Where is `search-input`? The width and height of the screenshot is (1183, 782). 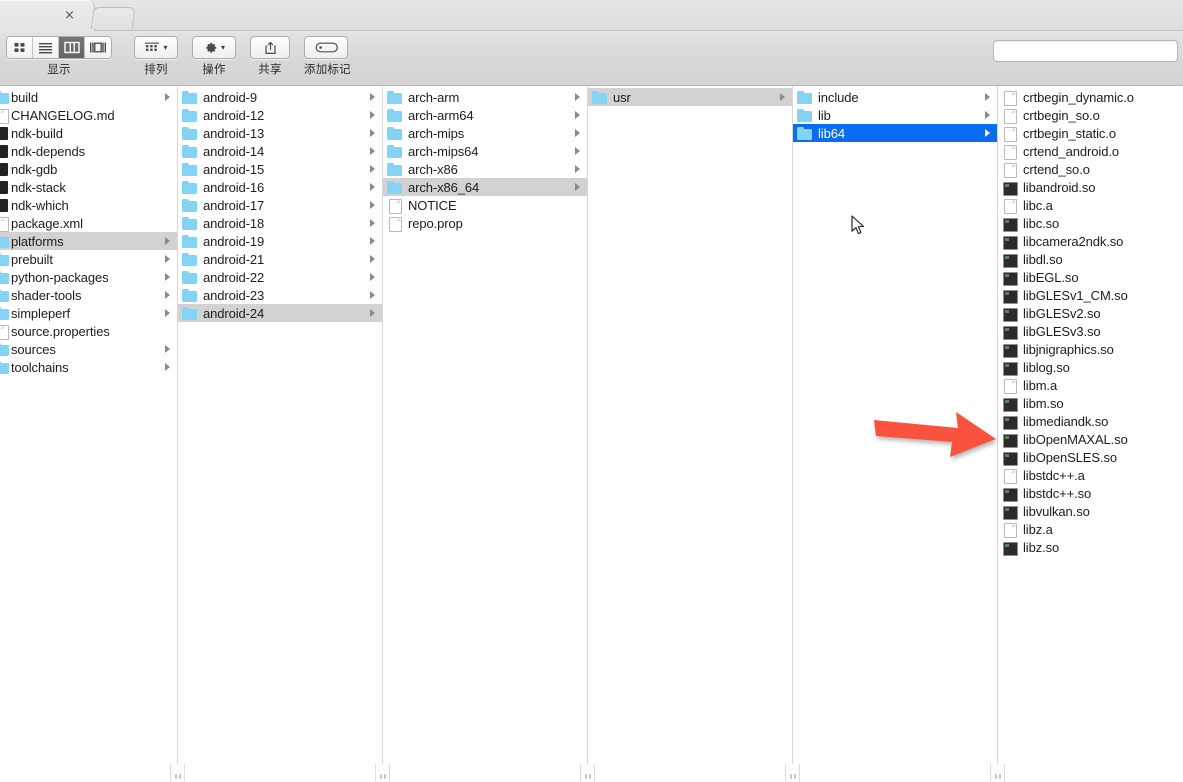
search-input is located at coordinates (1085, 51).